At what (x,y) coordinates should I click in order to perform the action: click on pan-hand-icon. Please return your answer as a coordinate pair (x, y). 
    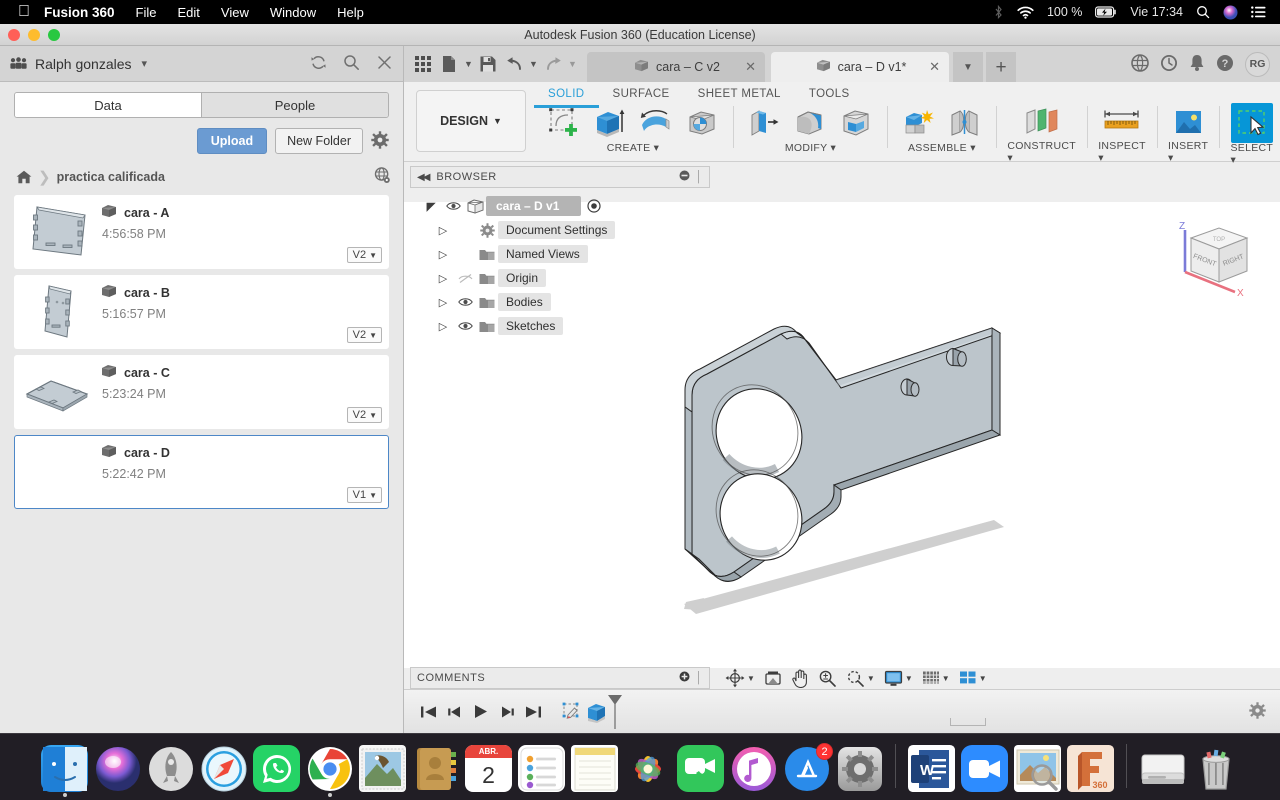
    Looking at the image, I should click on (800, 678).